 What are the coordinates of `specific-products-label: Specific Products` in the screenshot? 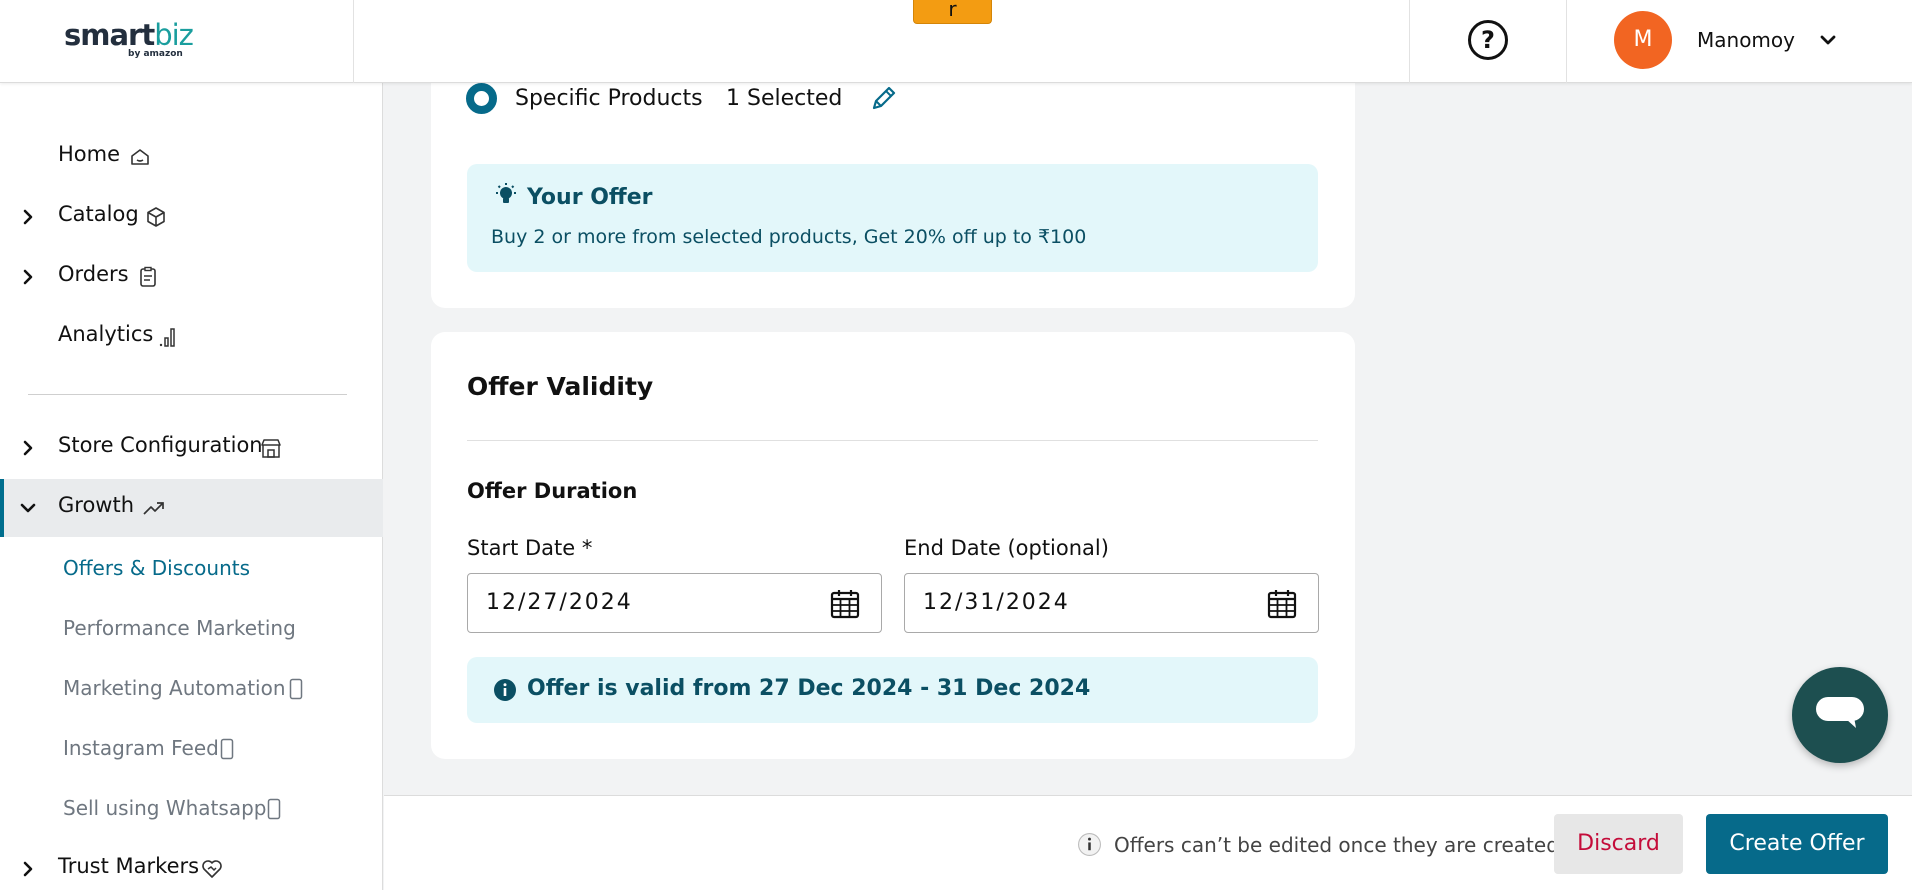 It's located at (609, 98).